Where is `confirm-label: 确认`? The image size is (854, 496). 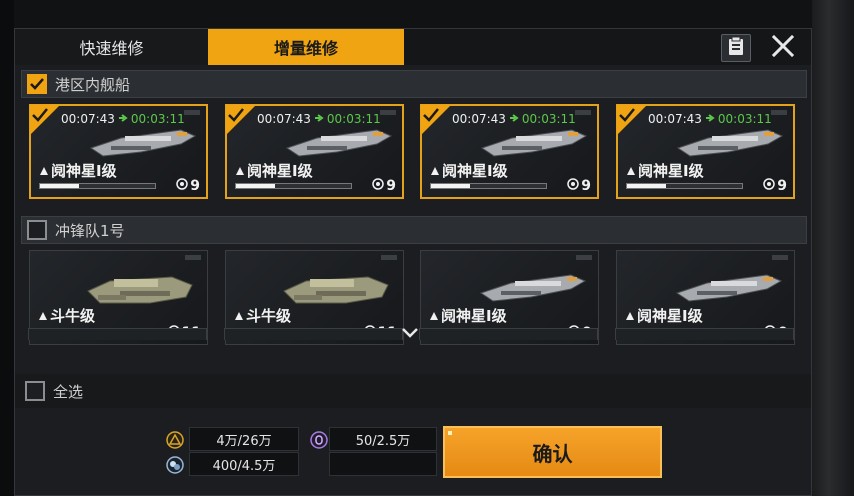 confirm-label: 确认 is located at coordinates (552, 453).